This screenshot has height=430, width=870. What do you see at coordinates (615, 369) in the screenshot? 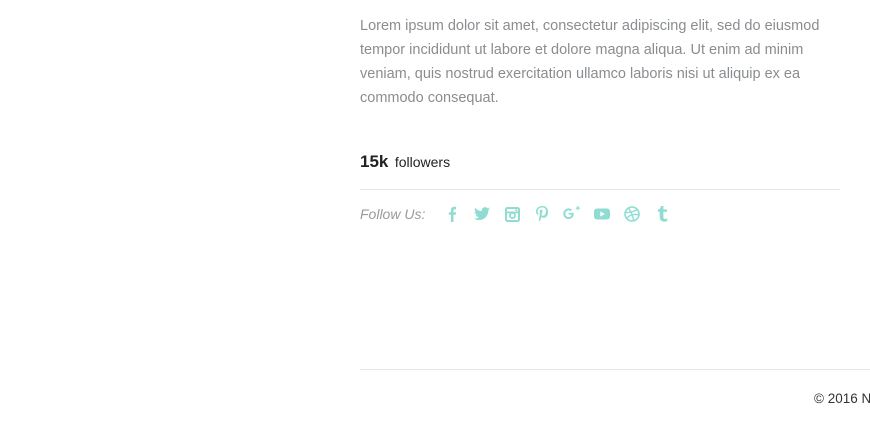
I see `footer-divider` at bounding box center [615, 369].